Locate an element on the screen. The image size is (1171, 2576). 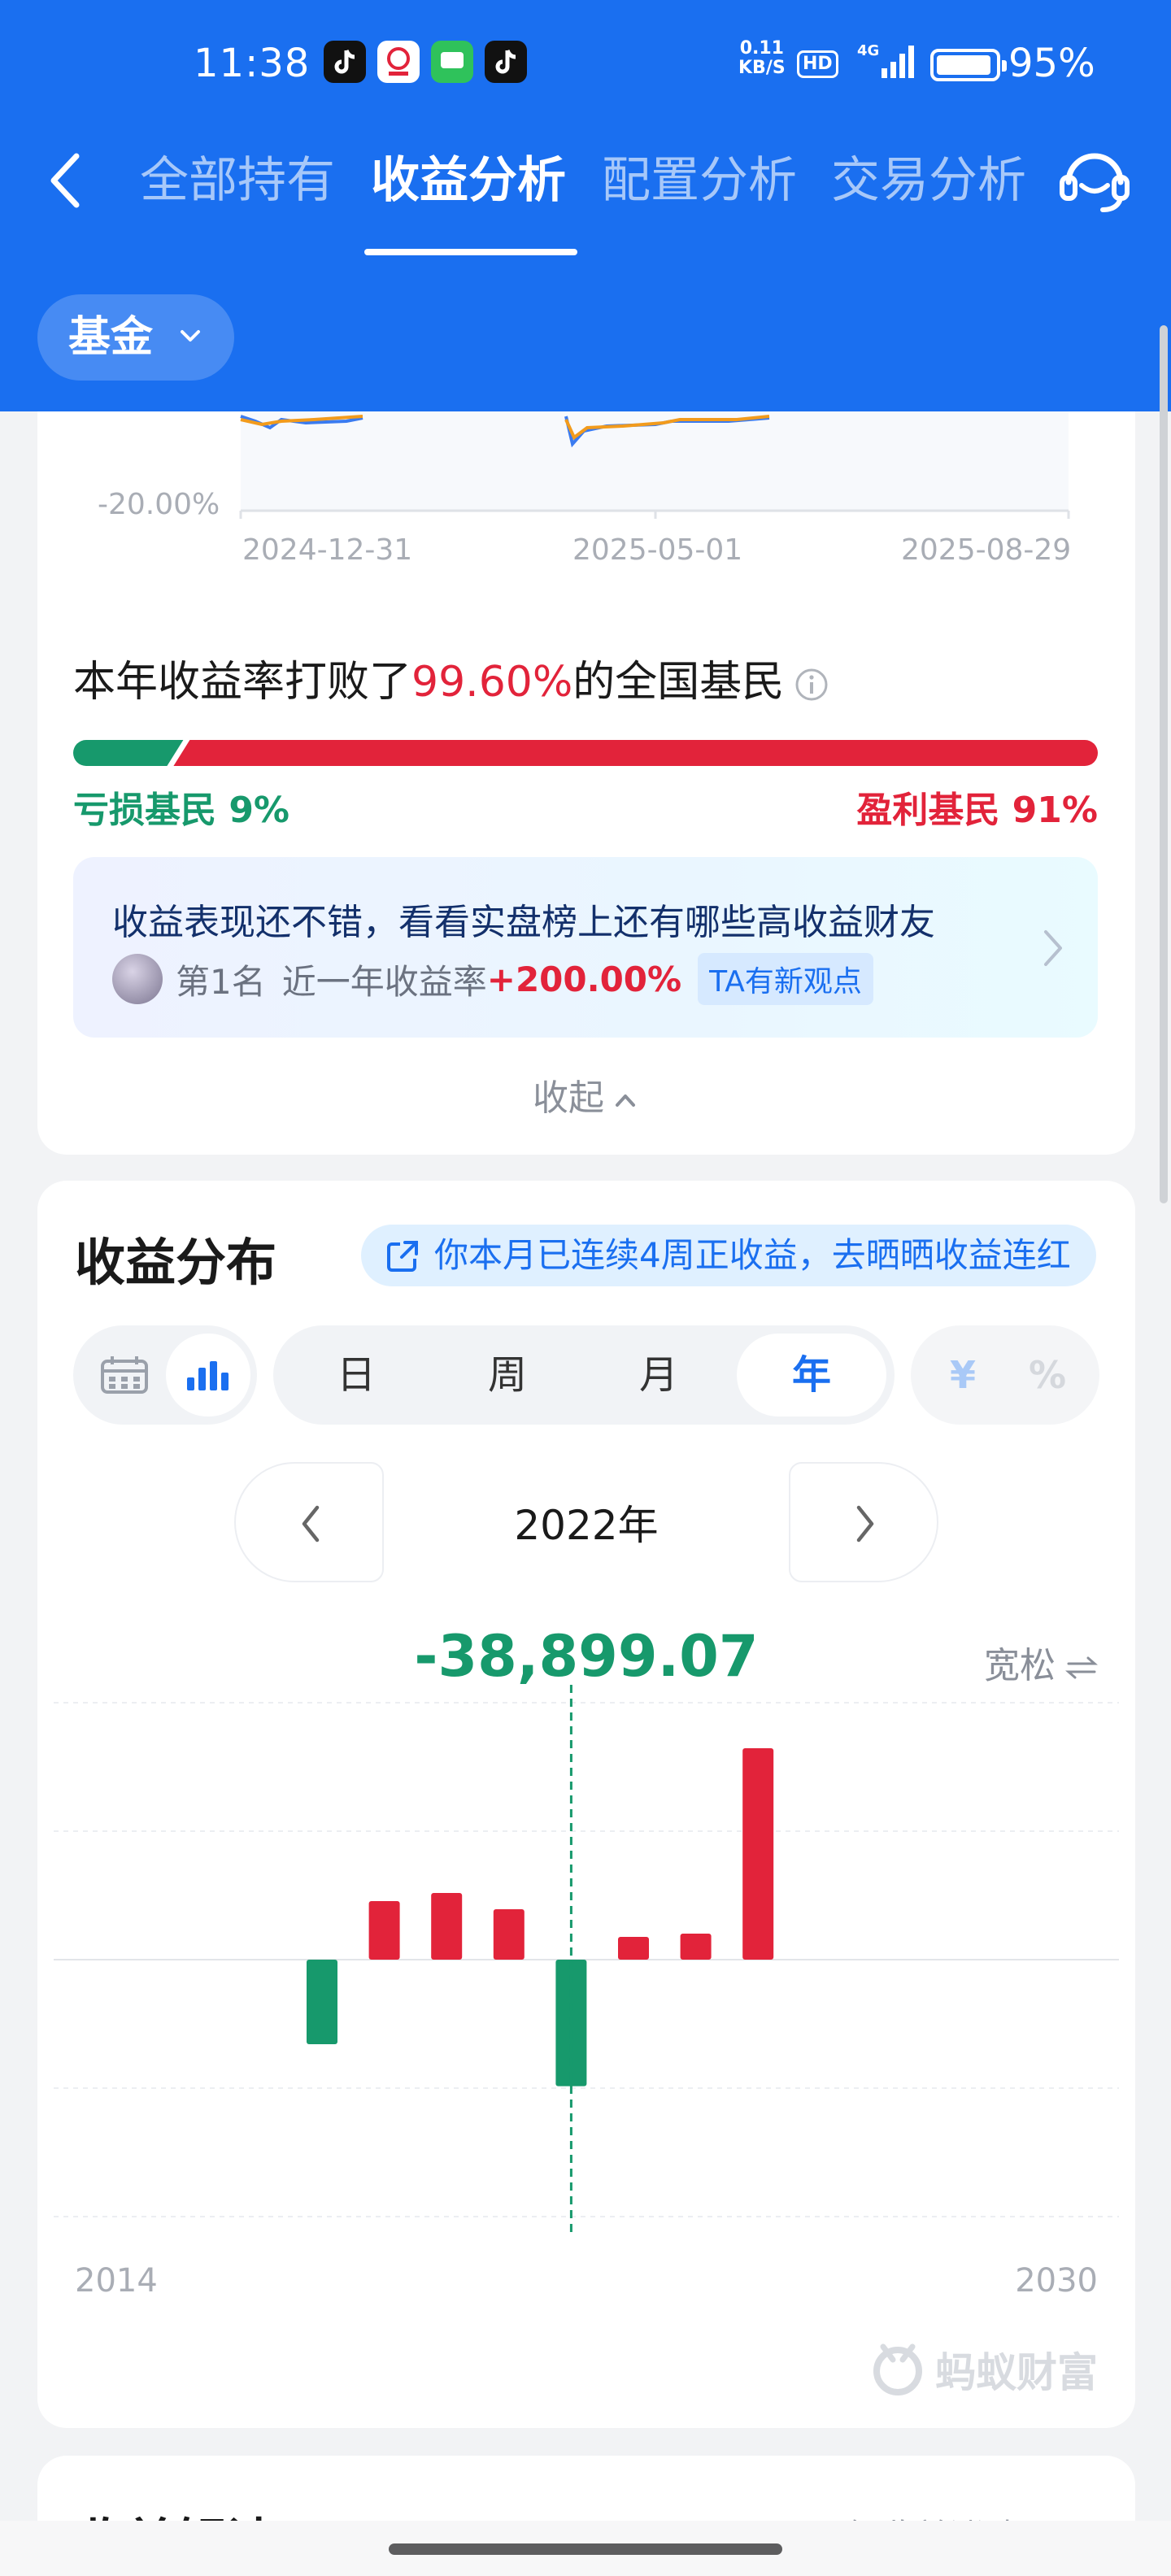
ranking-percent: 99.60% is located at coordinates (492, 683).